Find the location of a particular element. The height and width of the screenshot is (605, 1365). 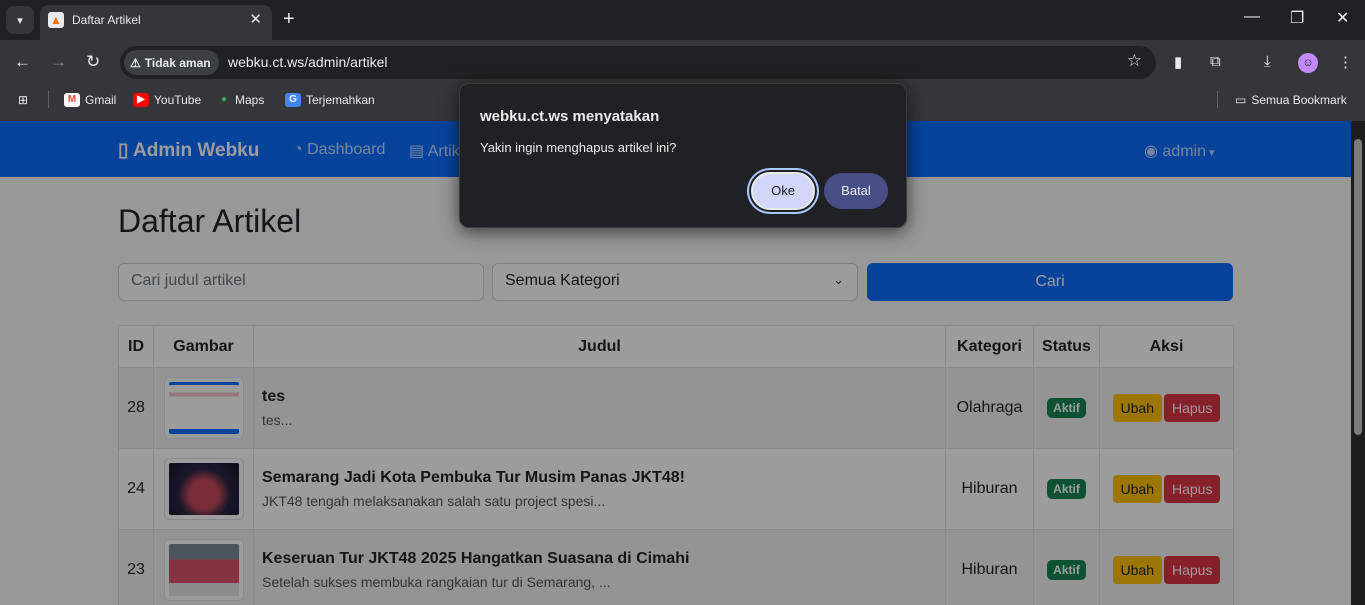

download-icon: ⤓ is located at coordinates (1267, 61).